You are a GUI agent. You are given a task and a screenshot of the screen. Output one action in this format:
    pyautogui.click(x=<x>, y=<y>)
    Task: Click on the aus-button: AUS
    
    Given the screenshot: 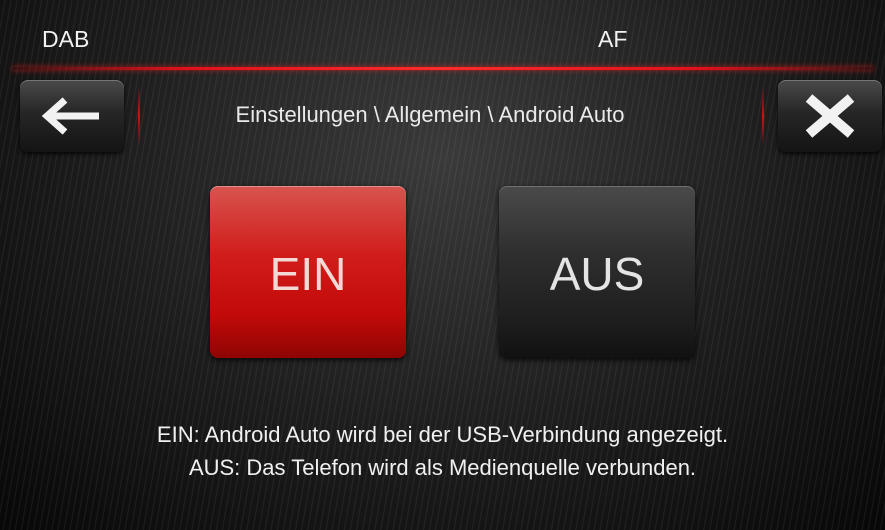 What is the action you would take?
    pyautogui.click(x=597, y=272)
    